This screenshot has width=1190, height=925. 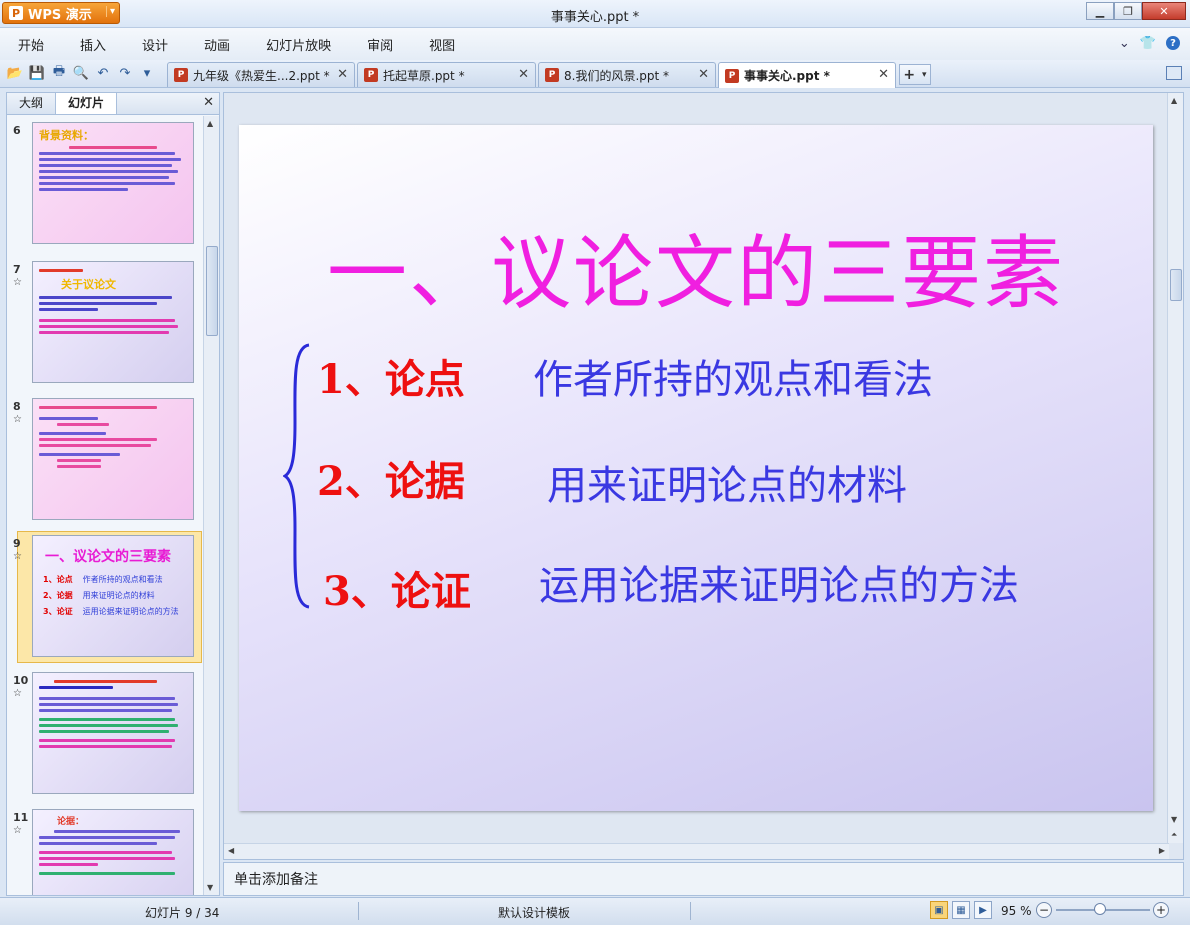 What do you see at coordinates (442, 44) in the screenshot?
I see `menu-view: 视图` at bounding box center [442, 44].